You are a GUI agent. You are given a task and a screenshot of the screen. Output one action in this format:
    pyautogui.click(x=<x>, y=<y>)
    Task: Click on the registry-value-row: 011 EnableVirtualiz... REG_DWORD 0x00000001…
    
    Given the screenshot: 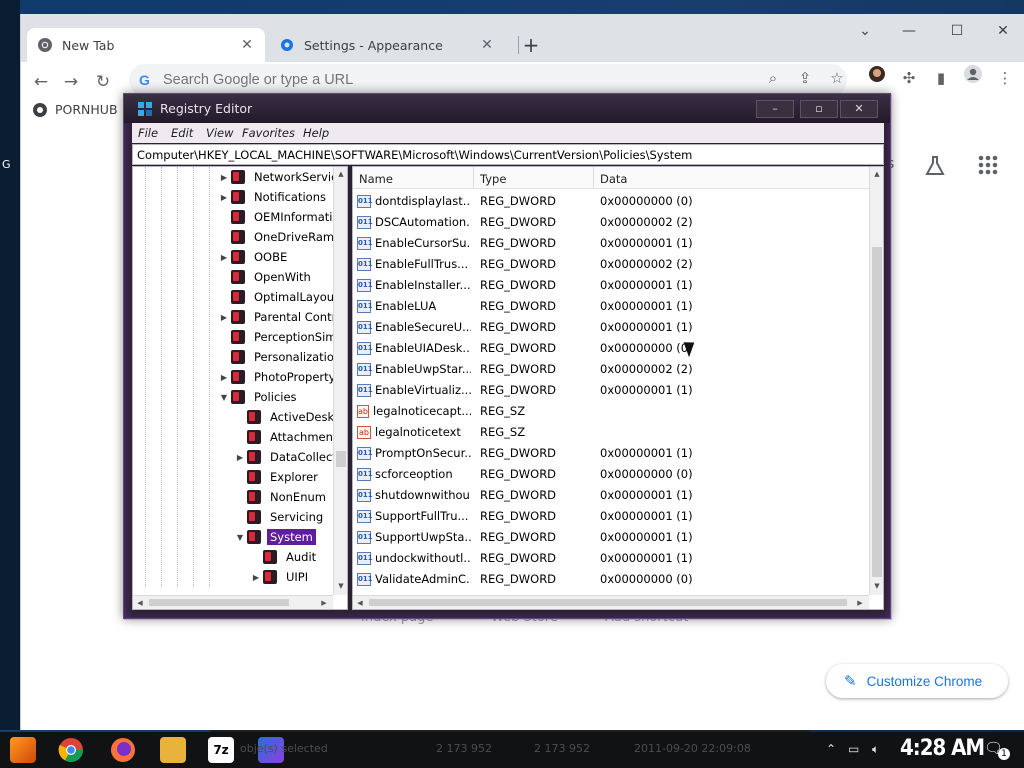 What is the action you would take?
    pyautogui.click(x=610, y=390)
    